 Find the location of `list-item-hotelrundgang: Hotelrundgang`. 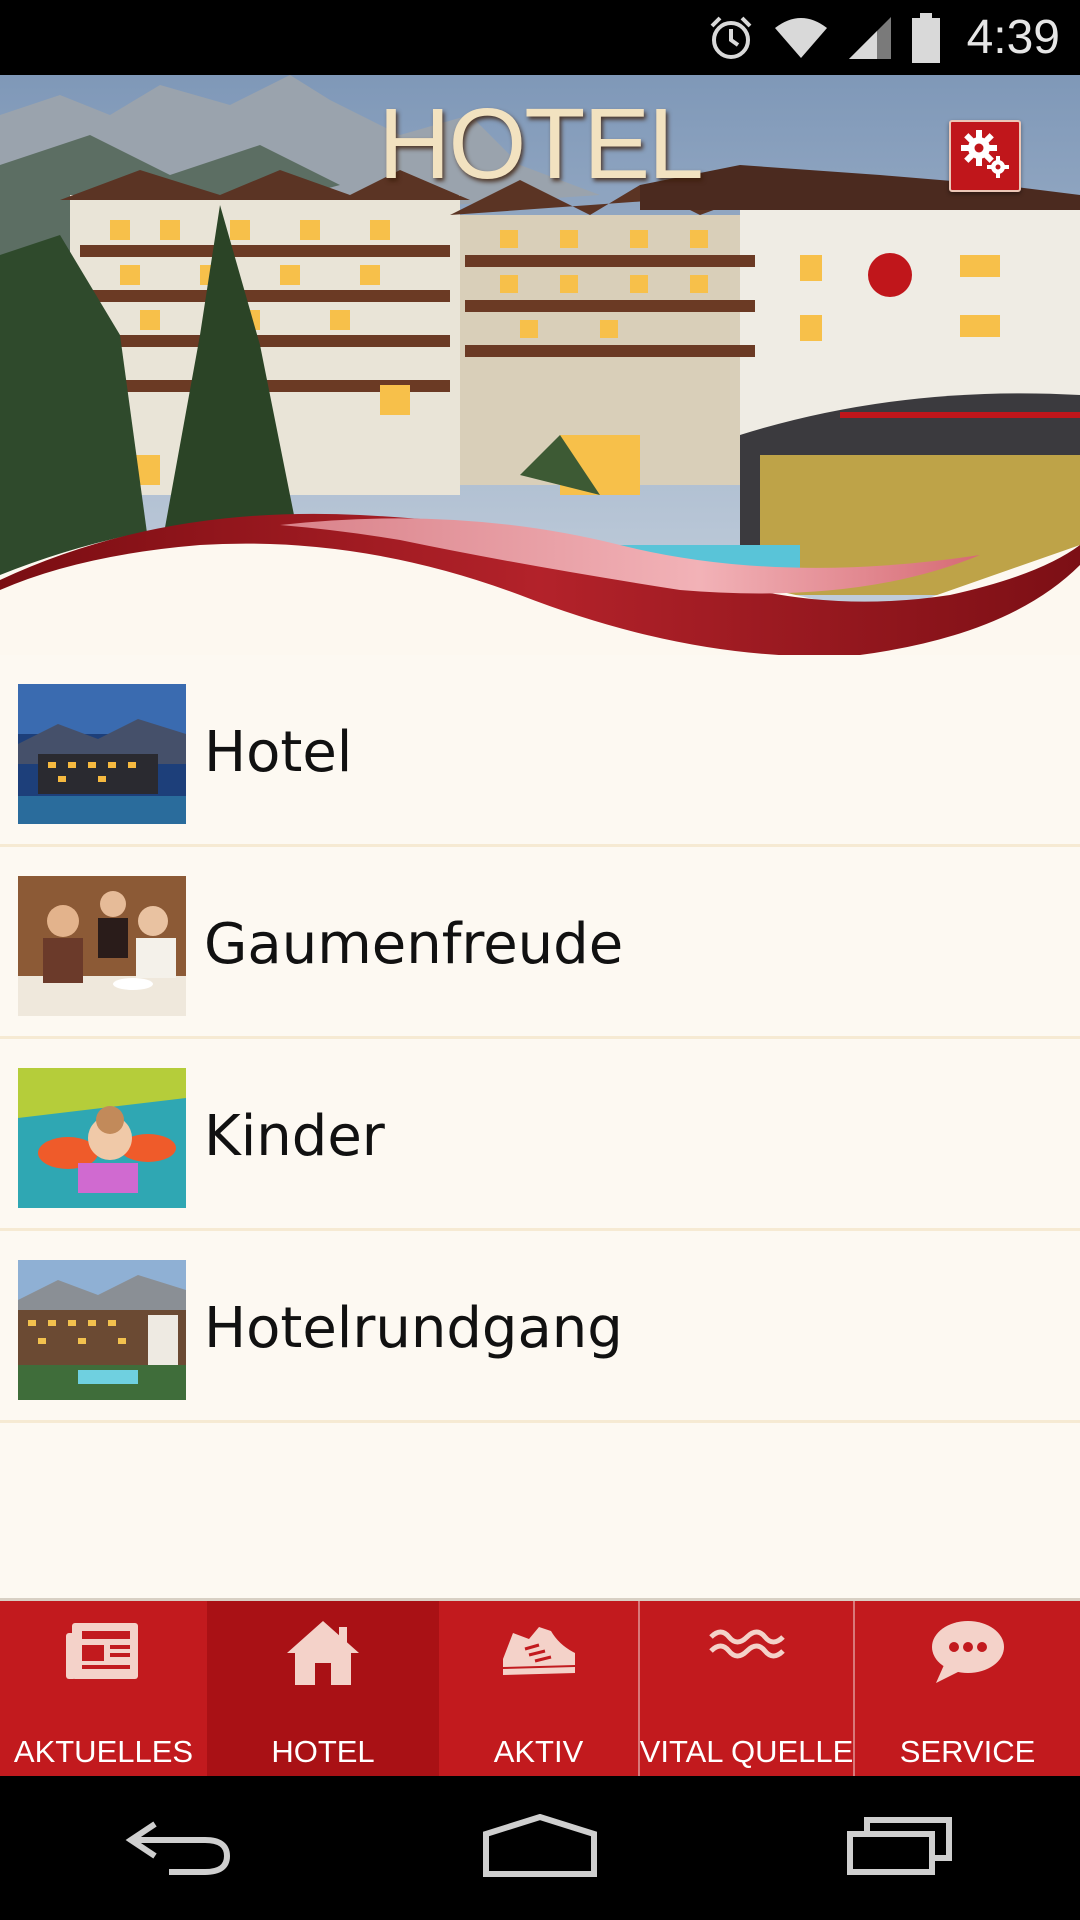

list-item-hotelrundgang: Hotelrundgang is located at coordinates (540, 1327).